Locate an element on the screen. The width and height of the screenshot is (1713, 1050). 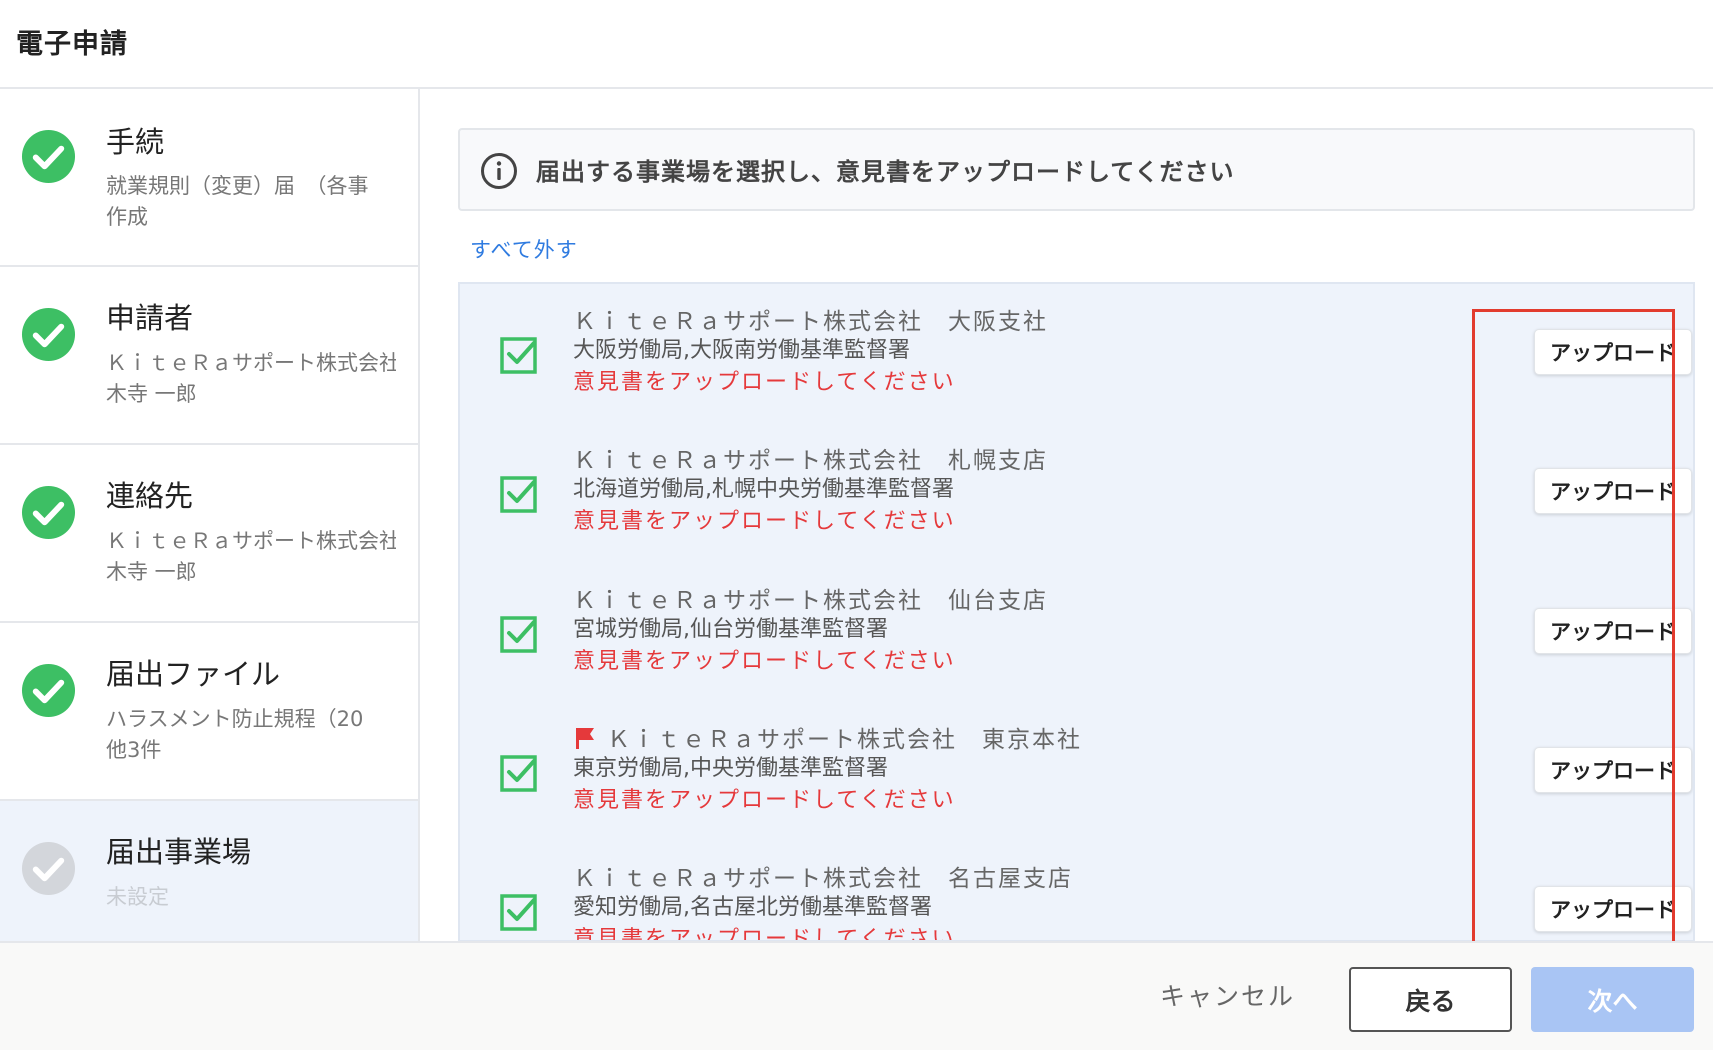
back-button: 戻る is located at coordinates (1430, 999).